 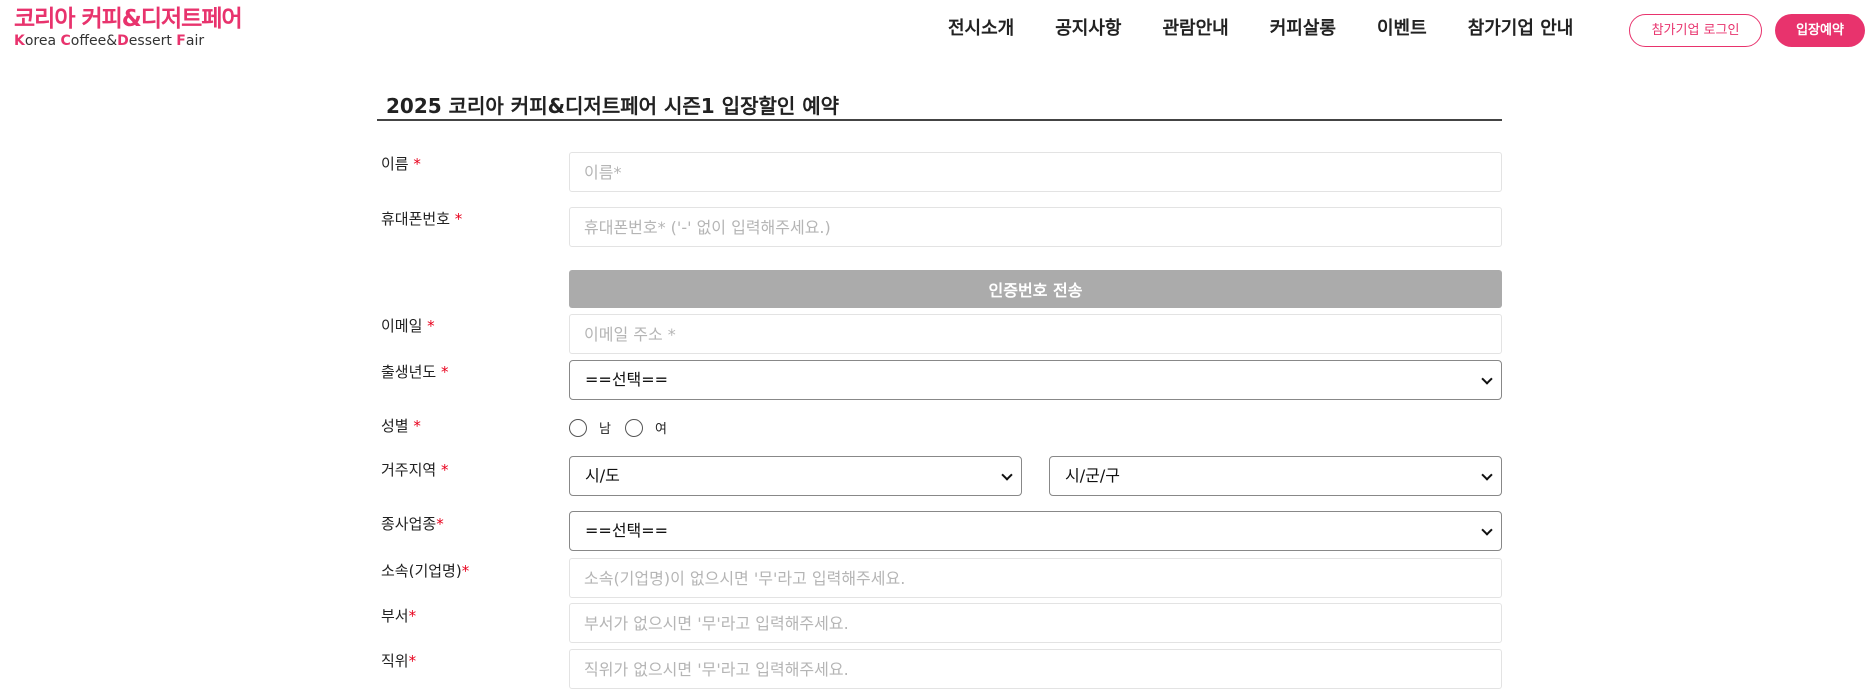 What do you see at coordinates (605, 429) in the screenshot?
I see `gender-male-label: 남` at bounding box center [605, 429].